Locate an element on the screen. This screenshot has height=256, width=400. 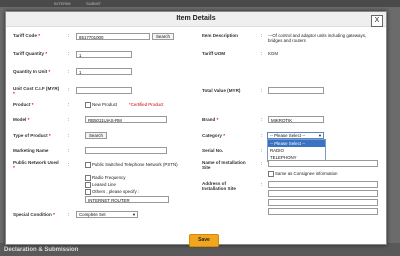
installation-site-name-input is located at coordinates (323, 163).